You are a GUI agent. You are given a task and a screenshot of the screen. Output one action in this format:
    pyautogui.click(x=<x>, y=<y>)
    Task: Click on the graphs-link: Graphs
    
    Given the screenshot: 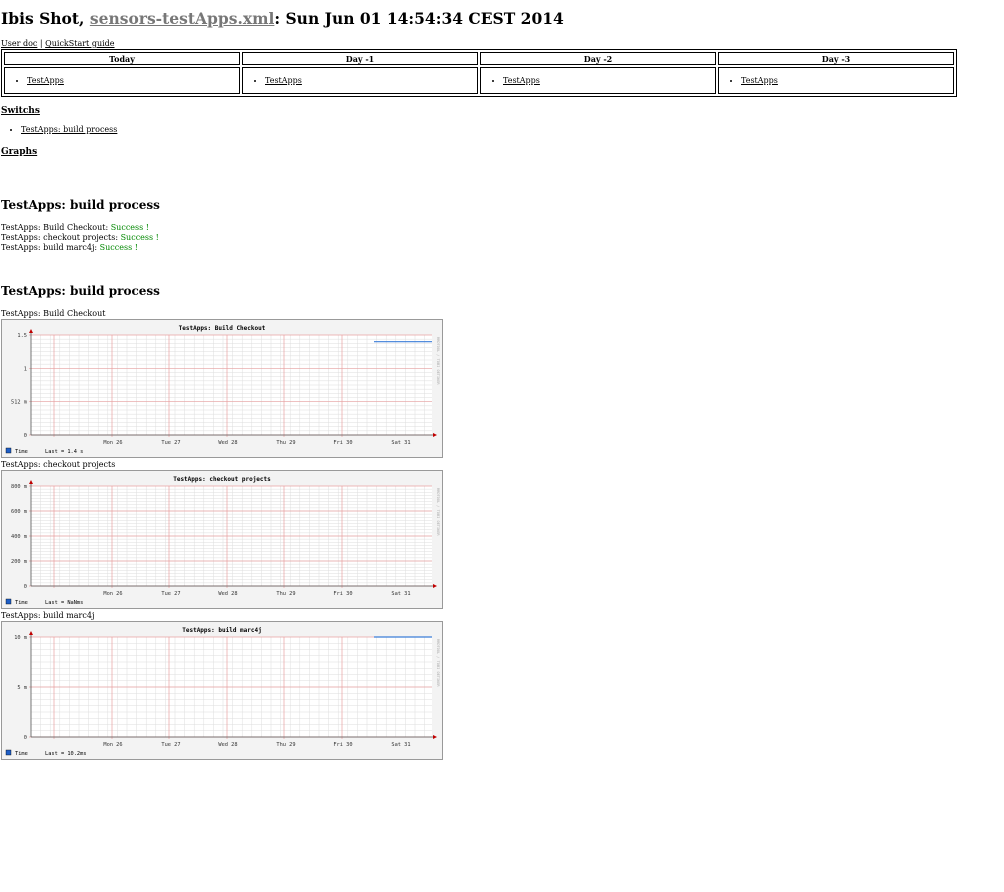 What is the action you would take?
    pyautogui.click(x=19, y=152)
    